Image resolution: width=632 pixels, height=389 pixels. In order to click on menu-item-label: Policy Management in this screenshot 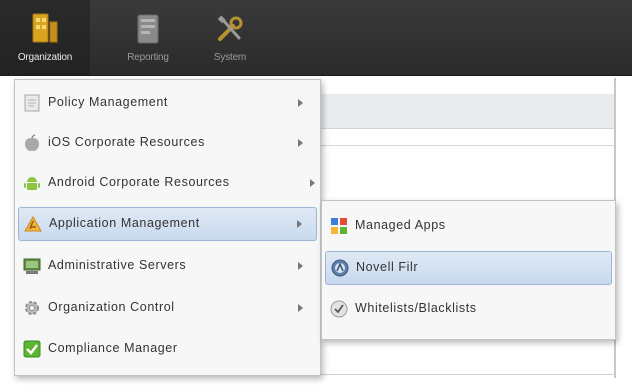, I will do `click(108, 102)`.